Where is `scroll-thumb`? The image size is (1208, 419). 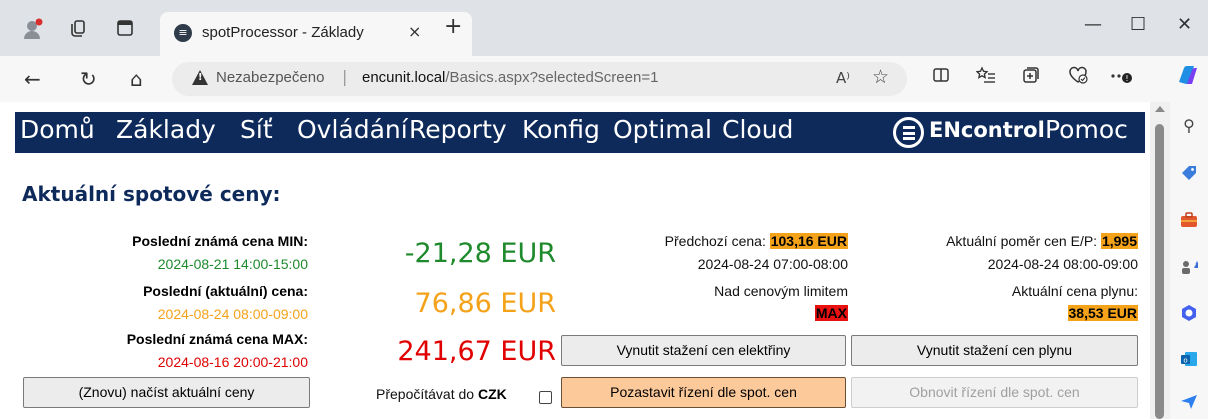 scroll-thumb is located at coordinates (1159, 271).